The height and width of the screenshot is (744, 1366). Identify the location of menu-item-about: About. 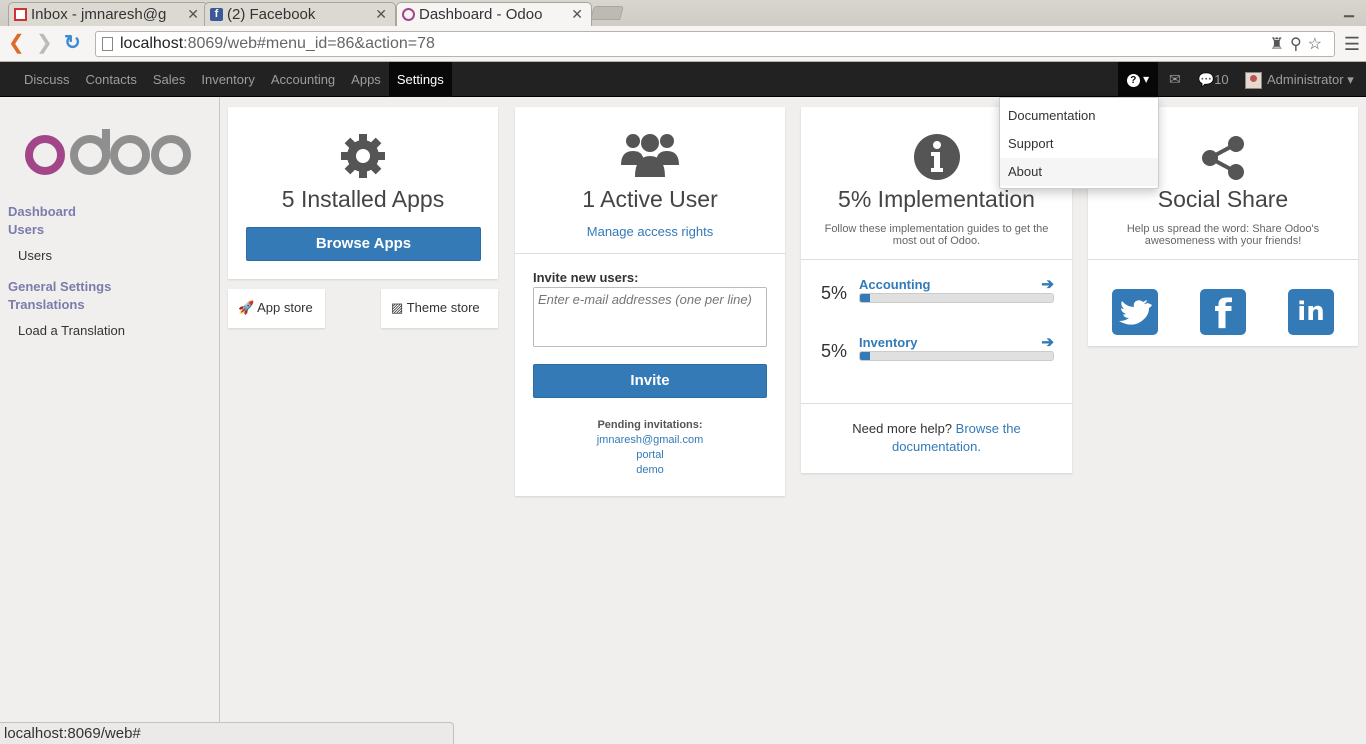
(1079, 172).